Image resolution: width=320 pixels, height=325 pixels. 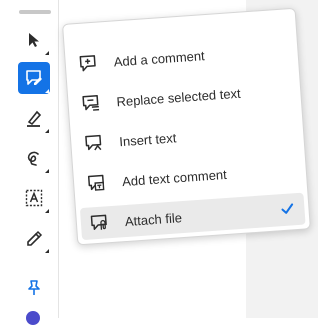 What do you see at coordinates (153, 219) in the screenshot?
I see `menu-item-label: Attach file` at bounding box center [153, 219].